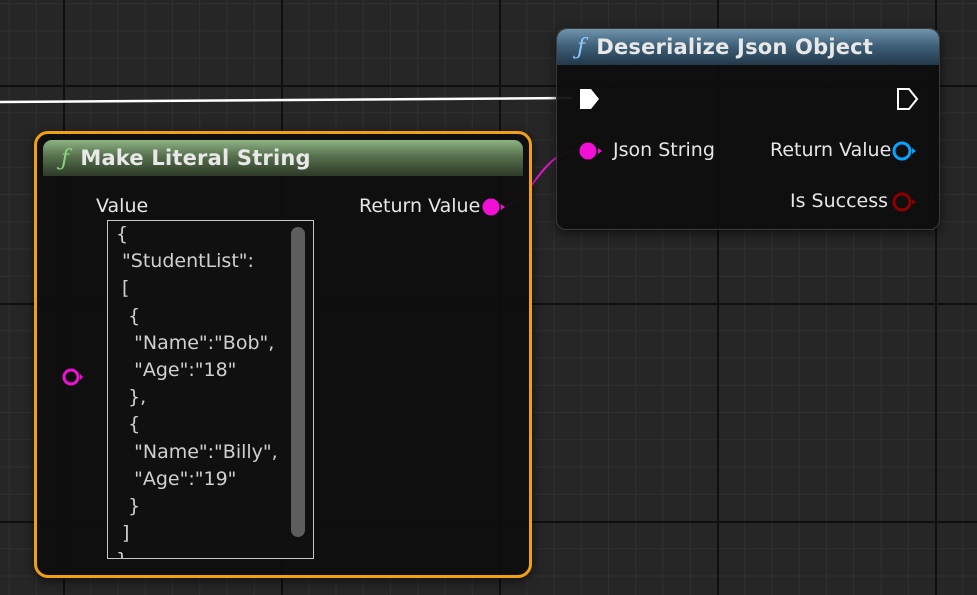 The image size is (977, 595). I want to click on json-string-label: Json String, so click(664, 150).